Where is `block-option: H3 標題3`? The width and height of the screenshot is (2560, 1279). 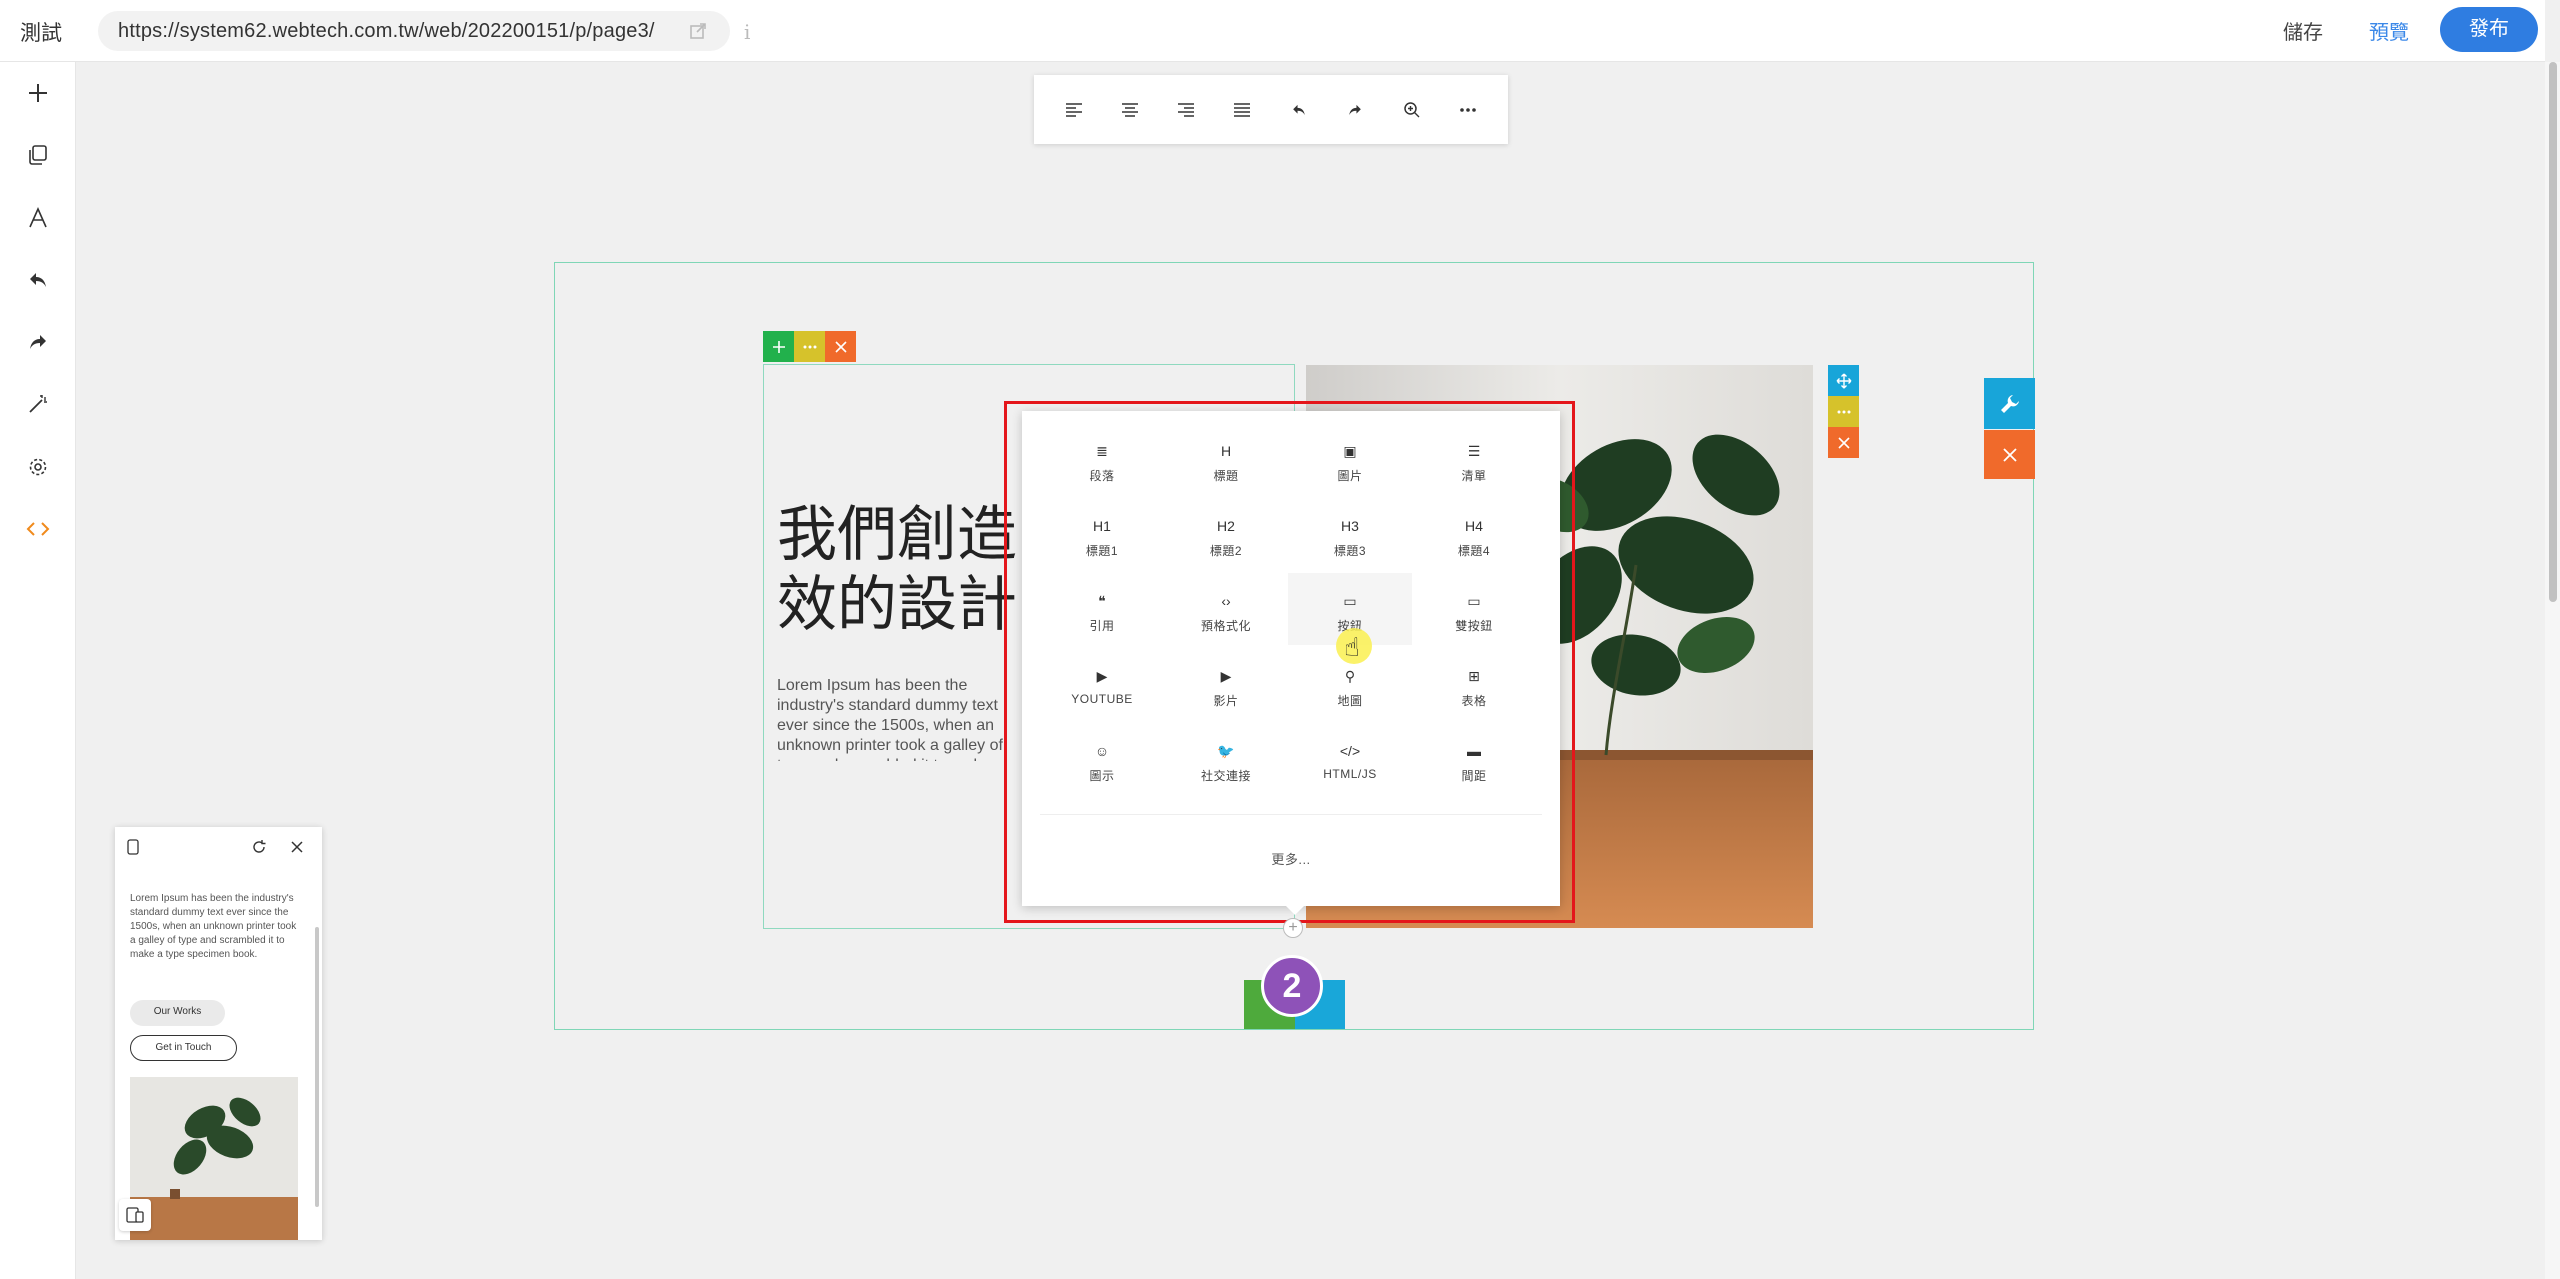 block-option: H3 標題3 is located at coordinates (1350, 534).